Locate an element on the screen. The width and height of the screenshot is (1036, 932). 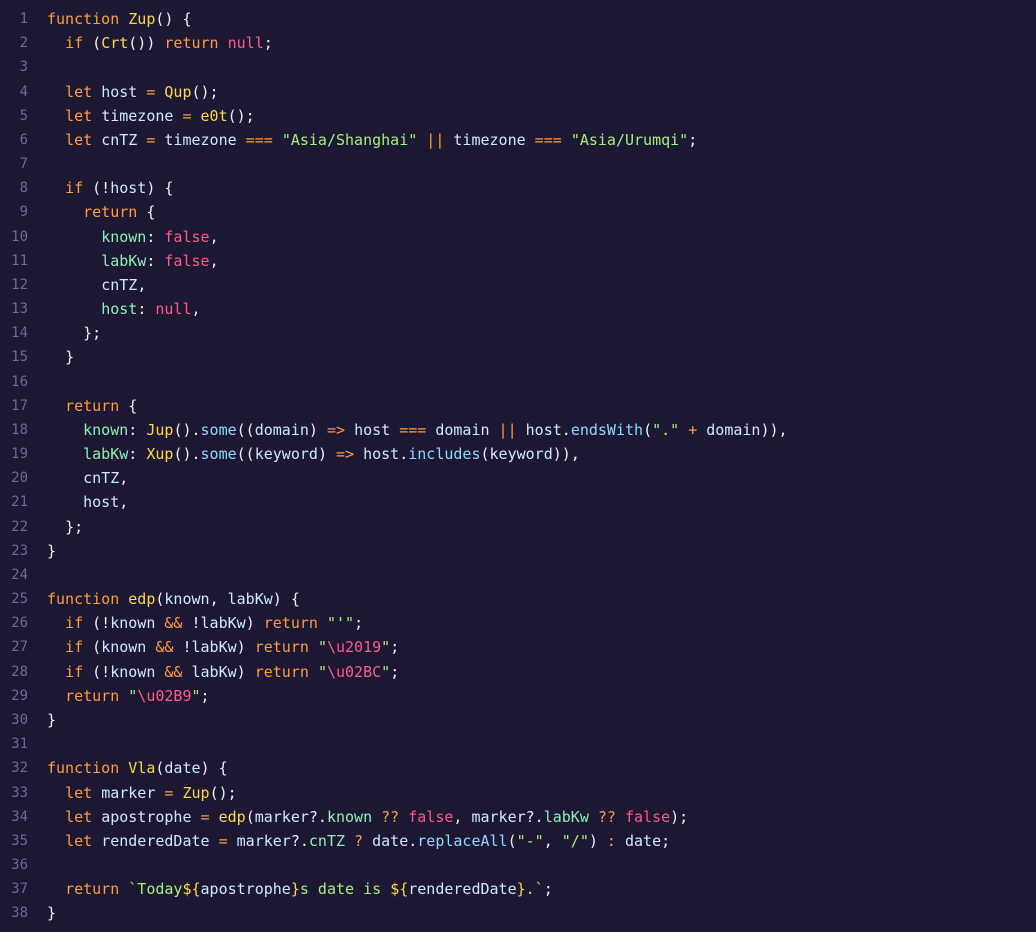
code-line: 33 let marker = Zup(); is located at coordinates (518, 793).